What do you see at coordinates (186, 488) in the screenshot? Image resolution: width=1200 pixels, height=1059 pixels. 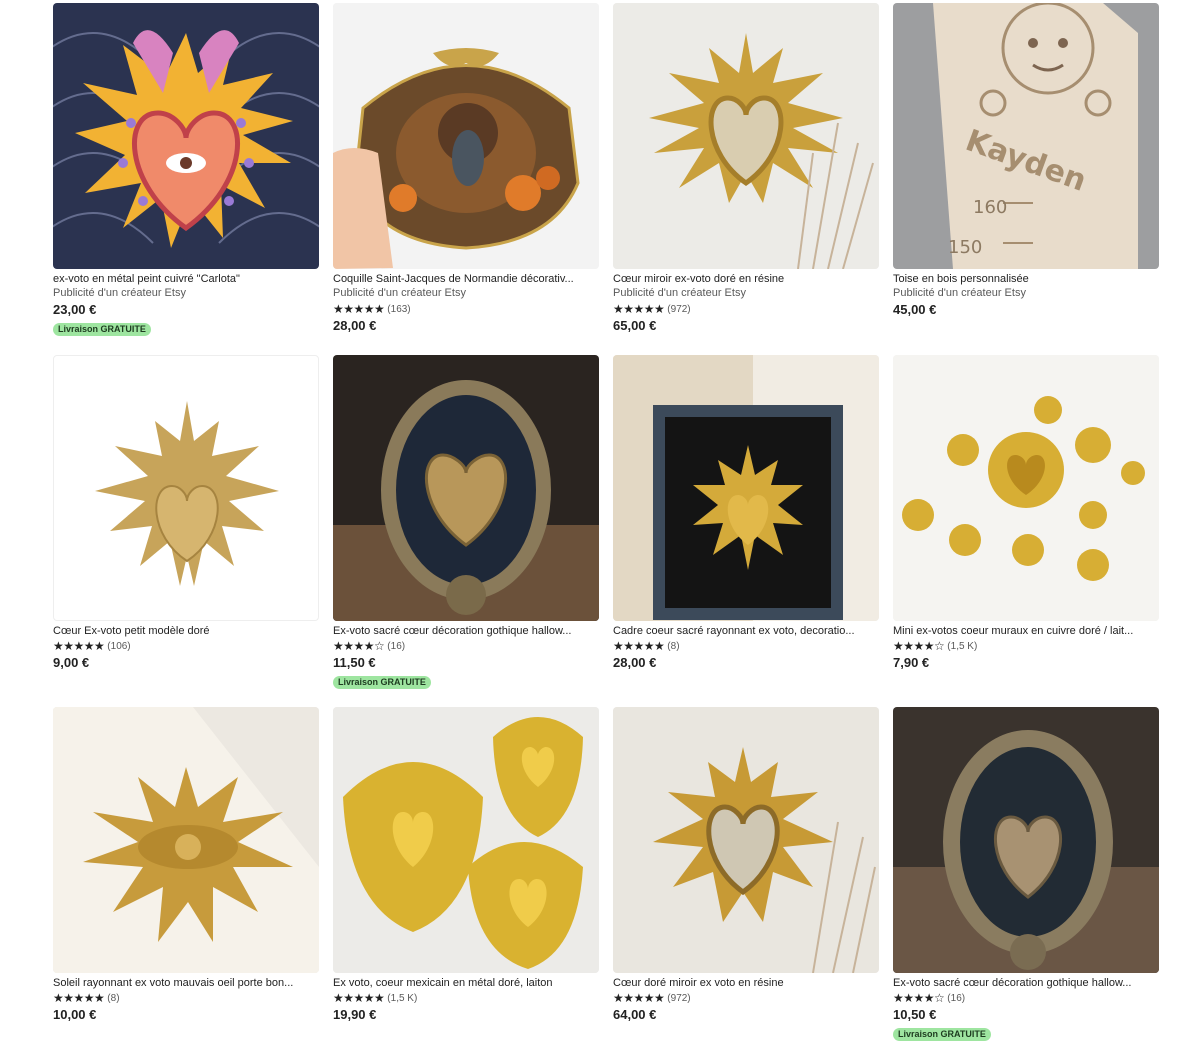 I see `listing-image-gold-heart` at bounding box center [186, 488].